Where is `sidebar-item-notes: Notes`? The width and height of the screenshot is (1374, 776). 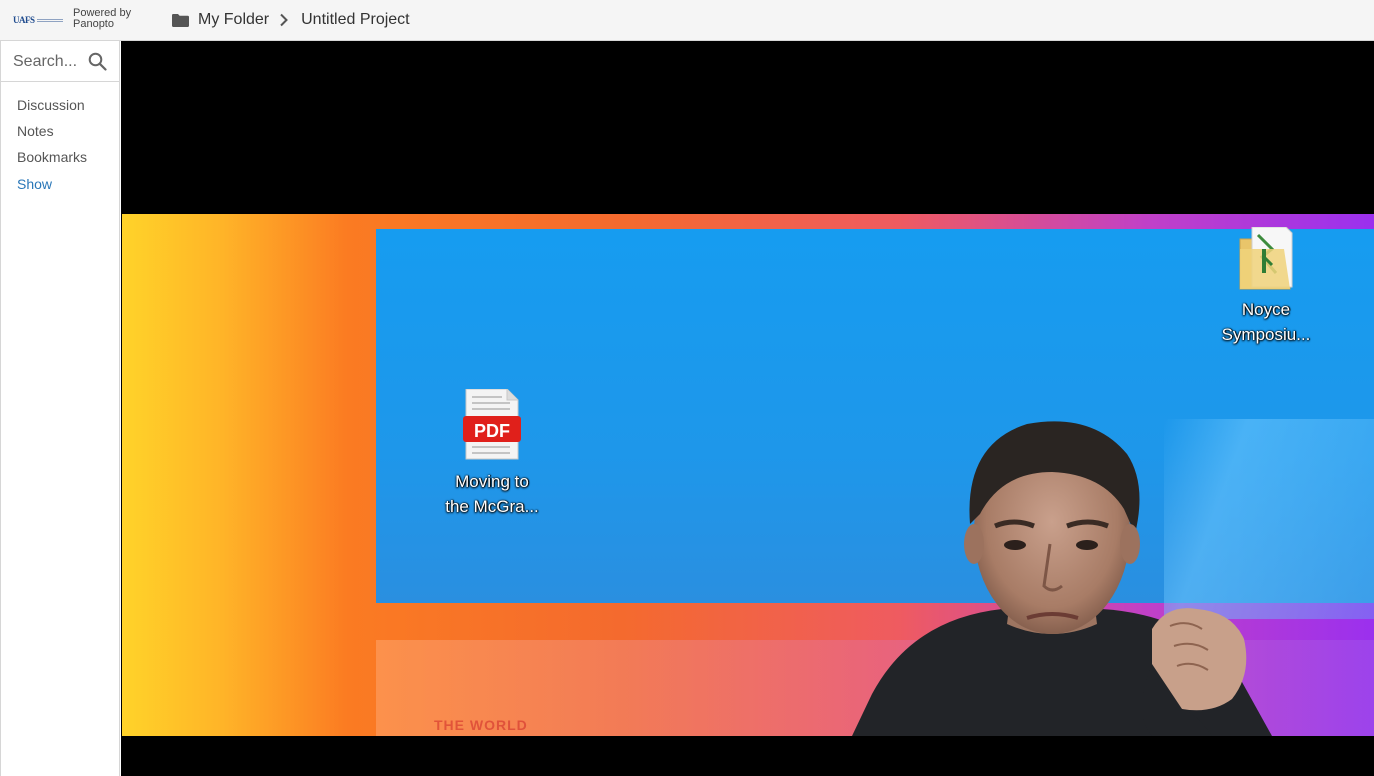
sidebar-item-notes: Notes is located at coordinates (52, 136).